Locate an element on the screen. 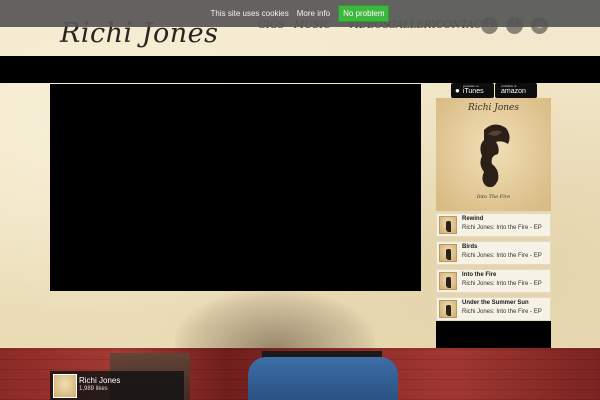 This screenshot has height=400, width=600. track-item: Birds Richi Jones: Into the Fire - EP is located at coordinates (493, 253).